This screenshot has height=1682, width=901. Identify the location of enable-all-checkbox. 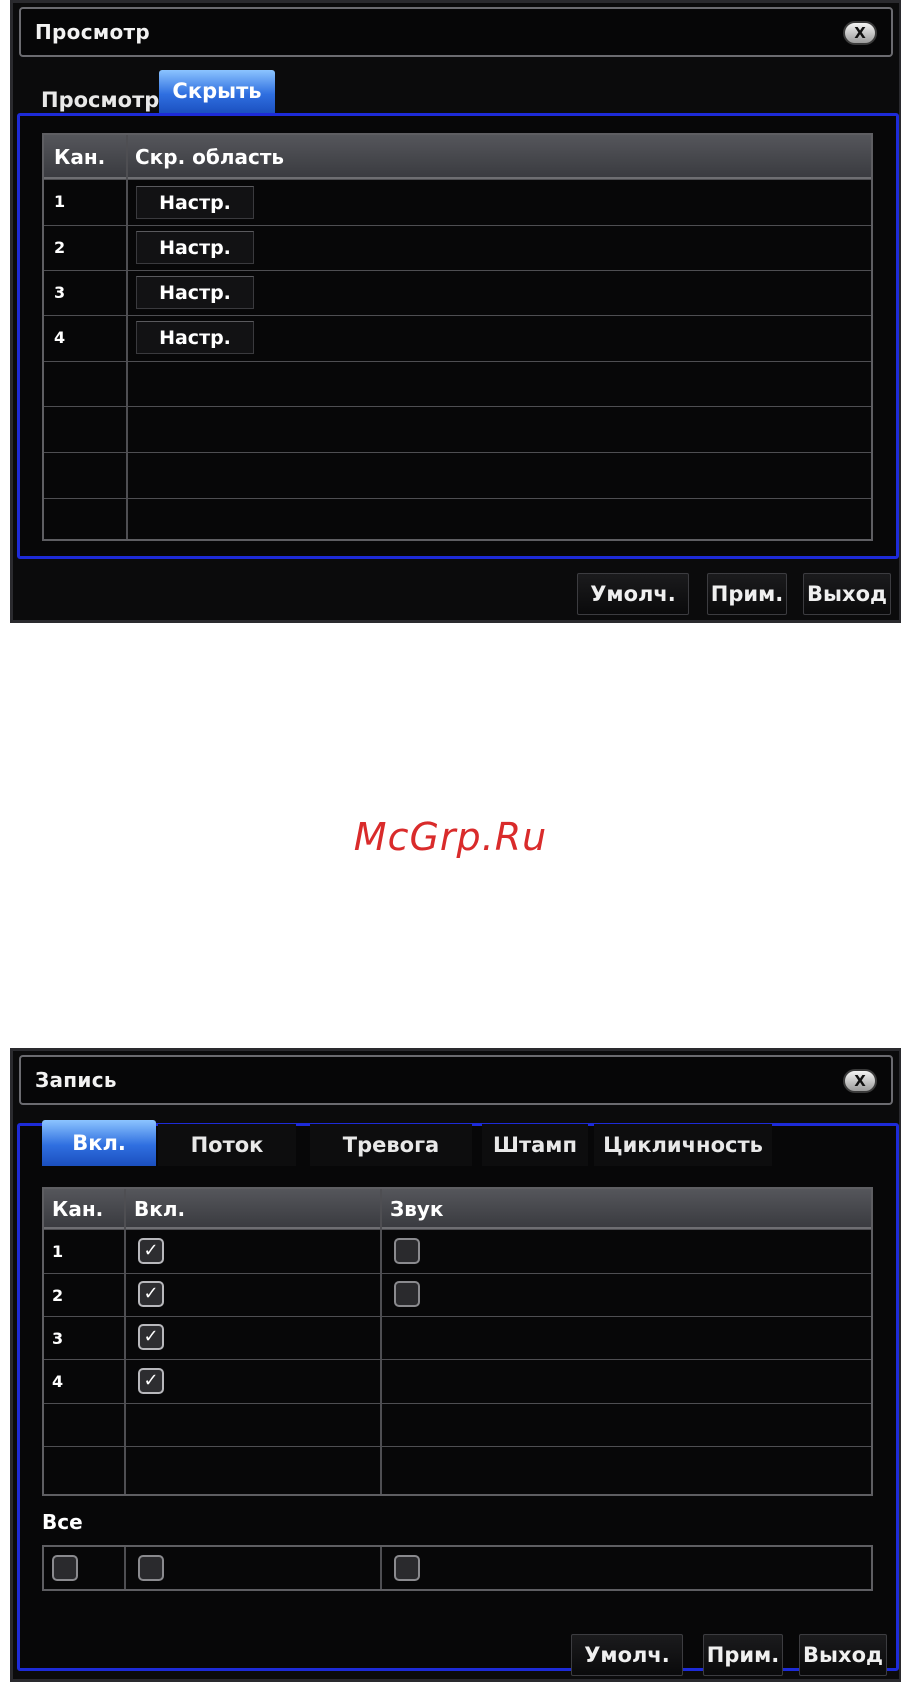
(151, 1568).